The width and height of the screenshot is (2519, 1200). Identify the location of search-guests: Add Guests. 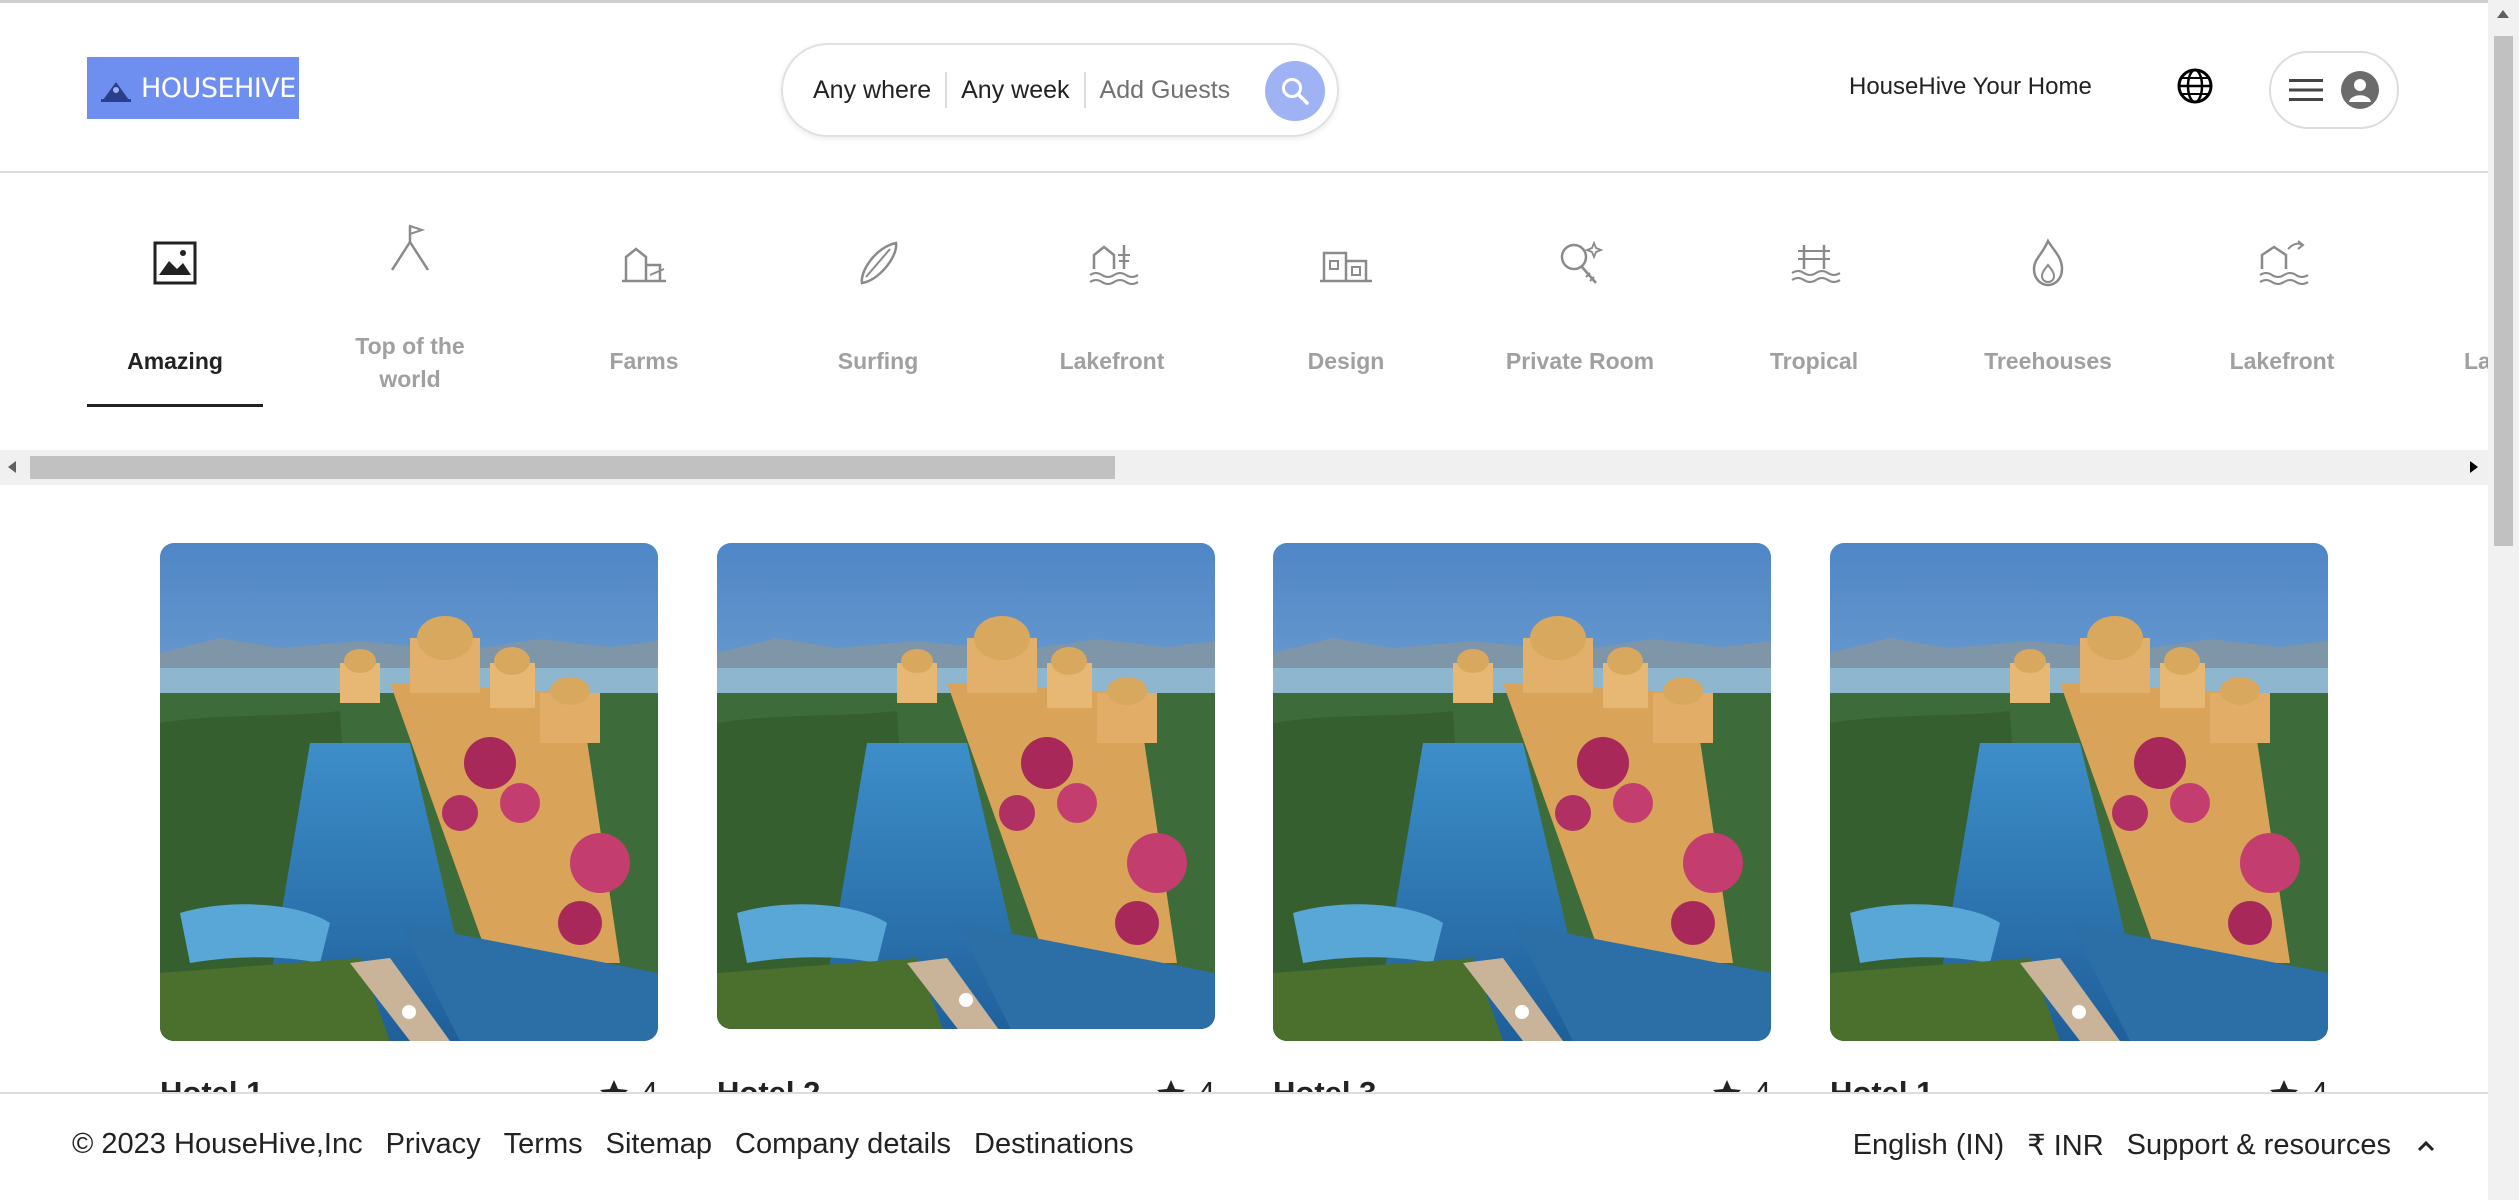
(1165, 90).